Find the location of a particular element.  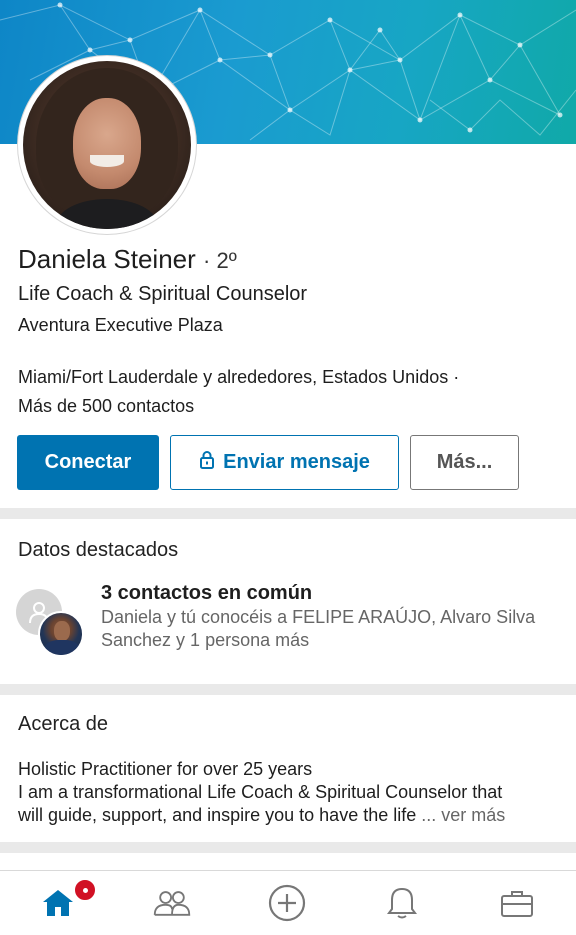

connect-button: Conectar is located at coordinates (88, 462).